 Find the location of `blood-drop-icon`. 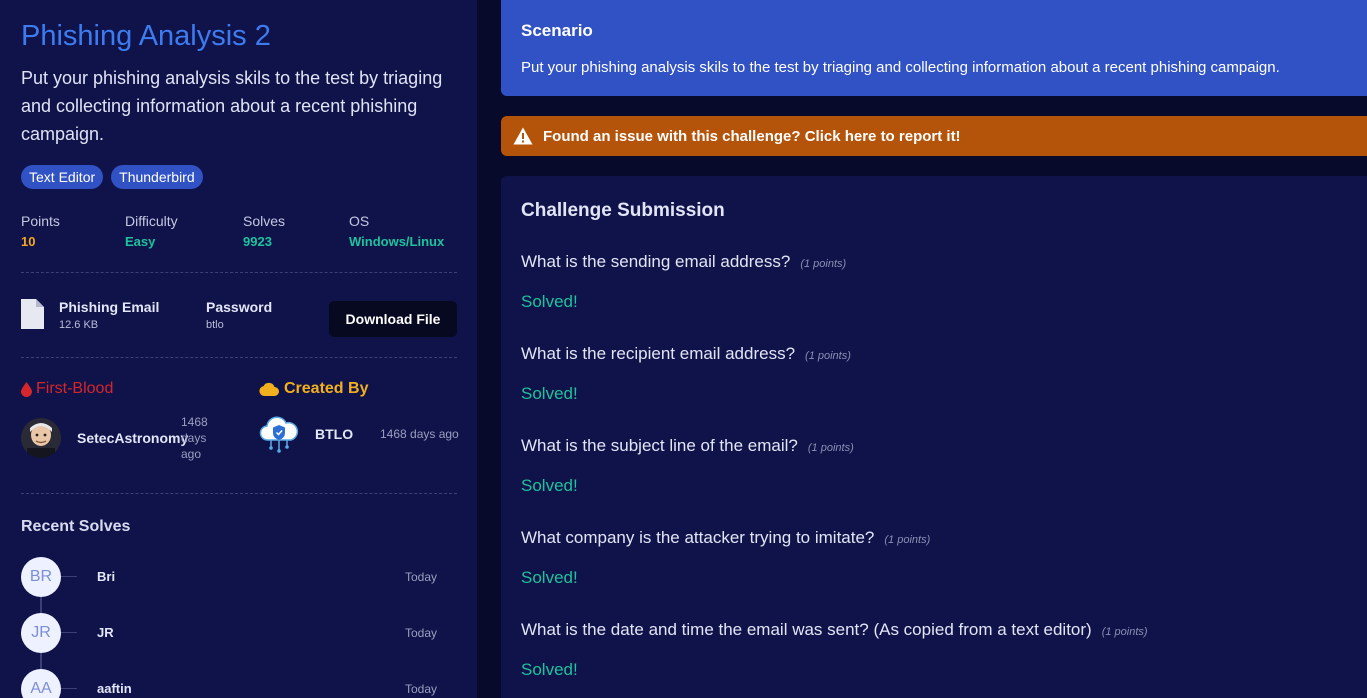

blood-drop-icon is located at coordinates (26, 389).